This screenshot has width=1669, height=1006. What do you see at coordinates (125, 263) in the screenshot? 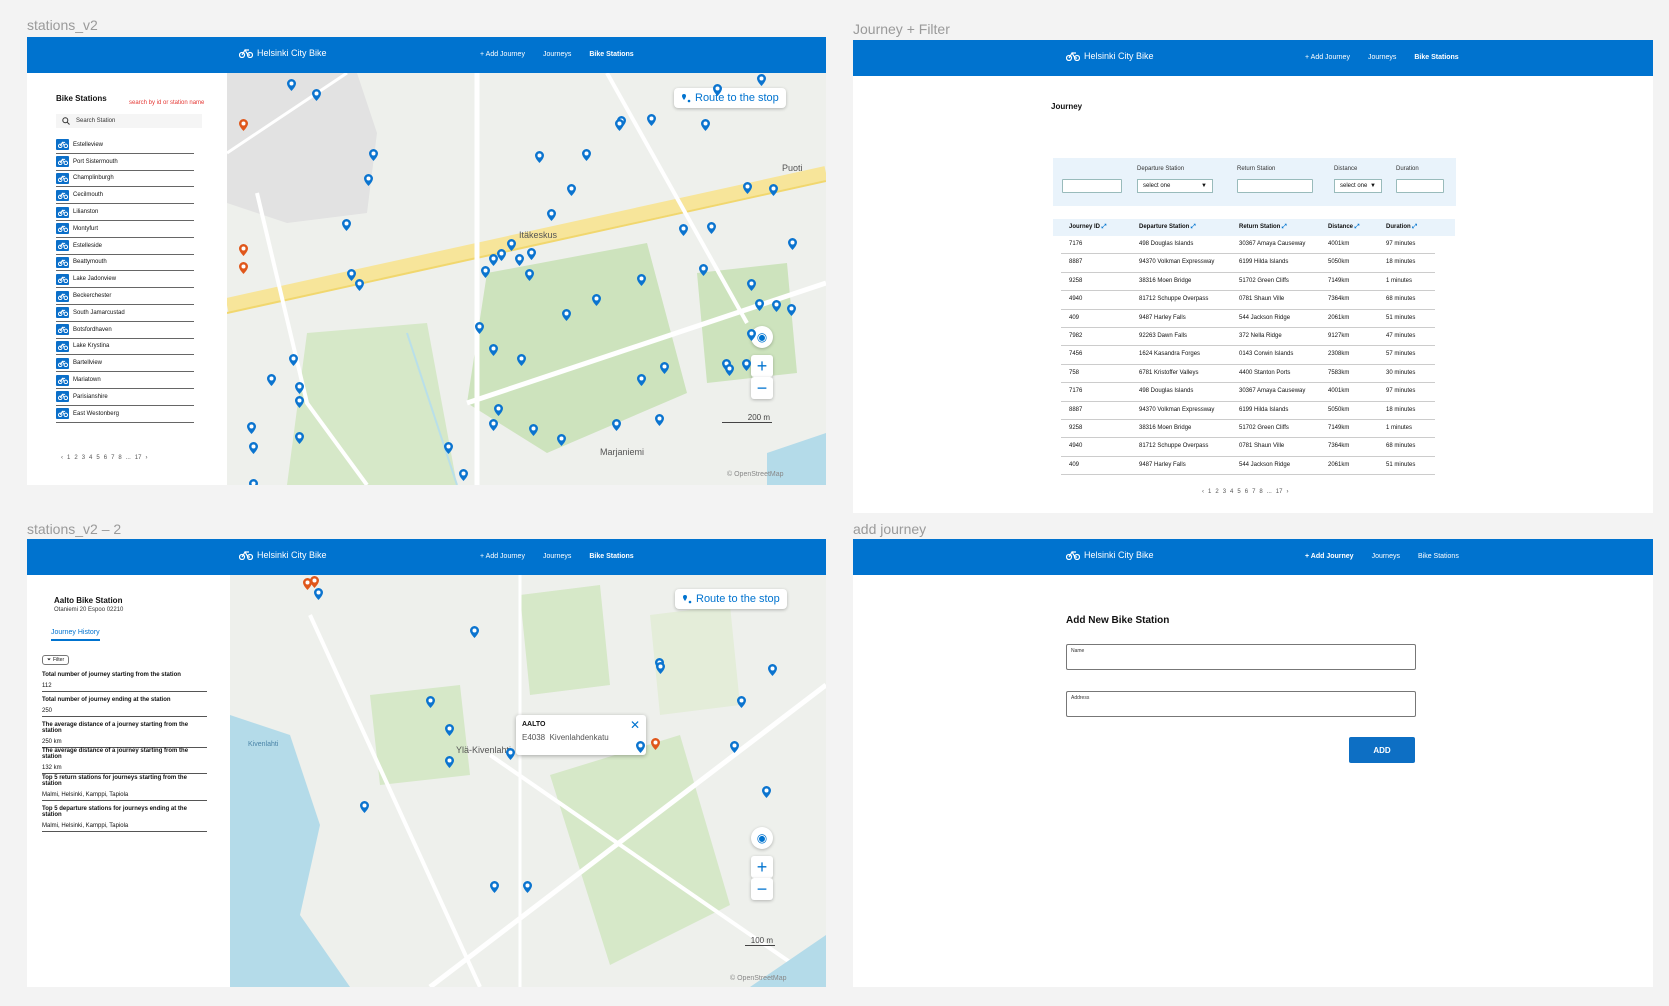
I see `station-list-item: Beattymouth` at bounding box center [125, 263].